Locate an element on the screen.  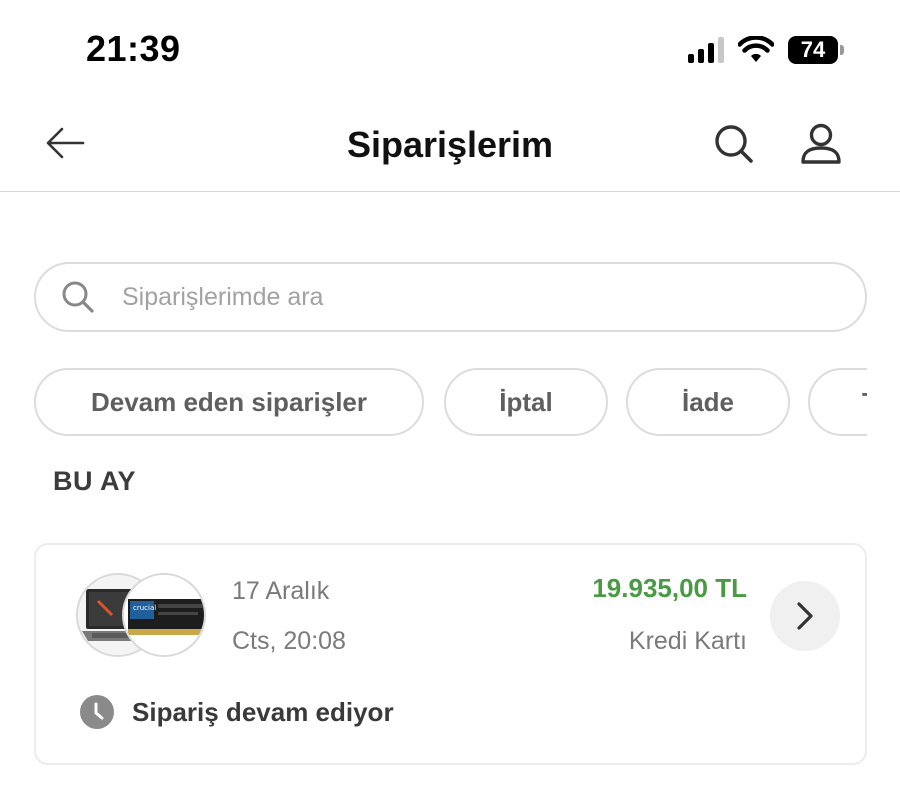
order-status: Sipariş devam ediyor is located at coordinates (237, 712).